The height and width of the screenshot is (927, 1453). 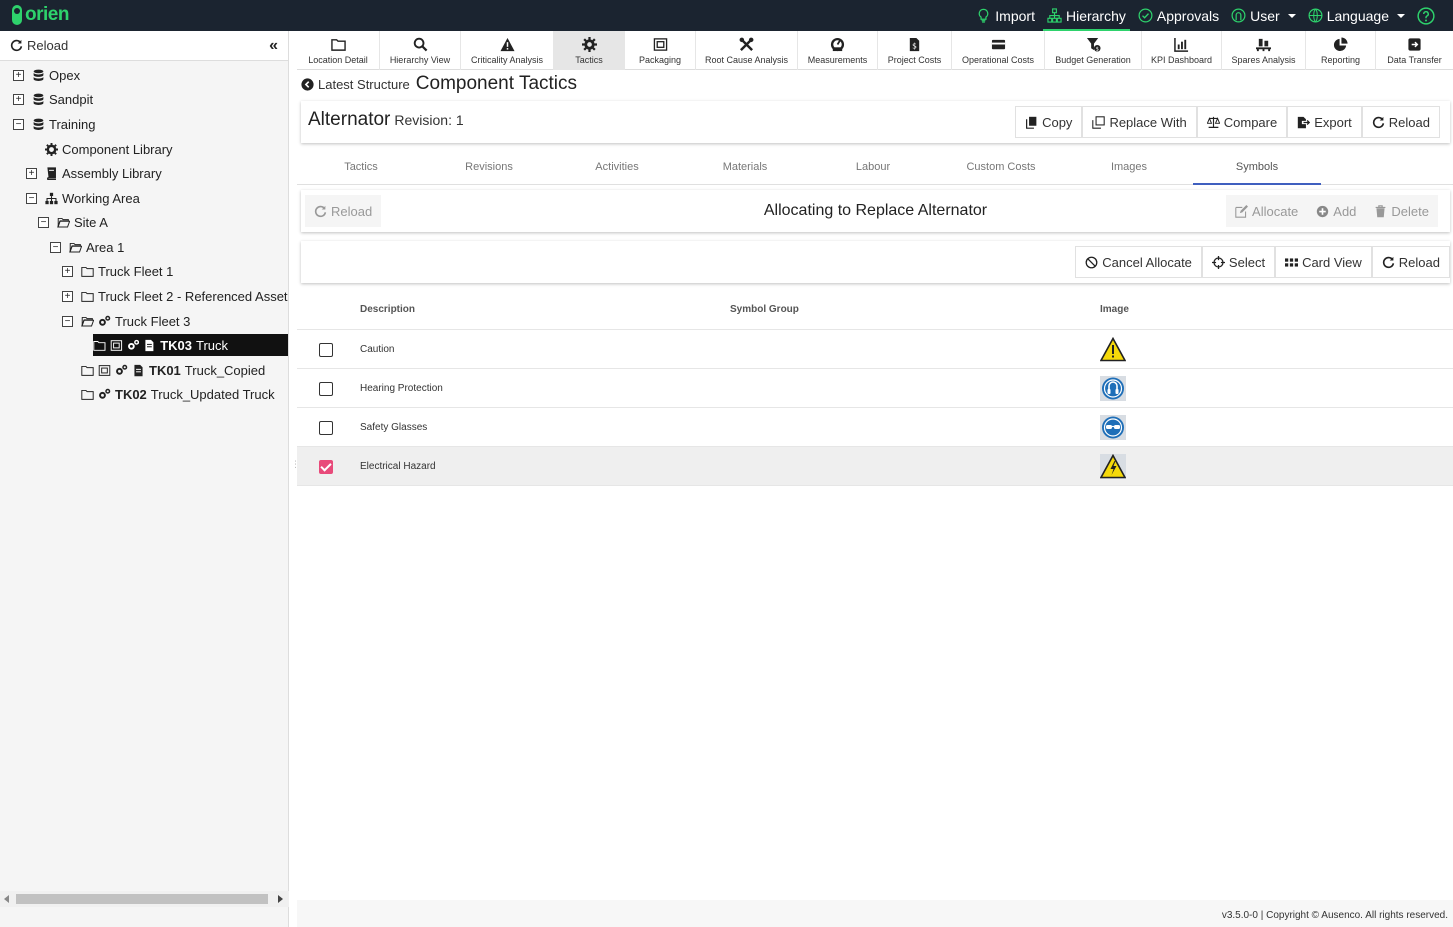 What do you see at coordinates (873, 167) in the screenshot?
I see `tab-labour: Labour` at bounding box center [873, 167].